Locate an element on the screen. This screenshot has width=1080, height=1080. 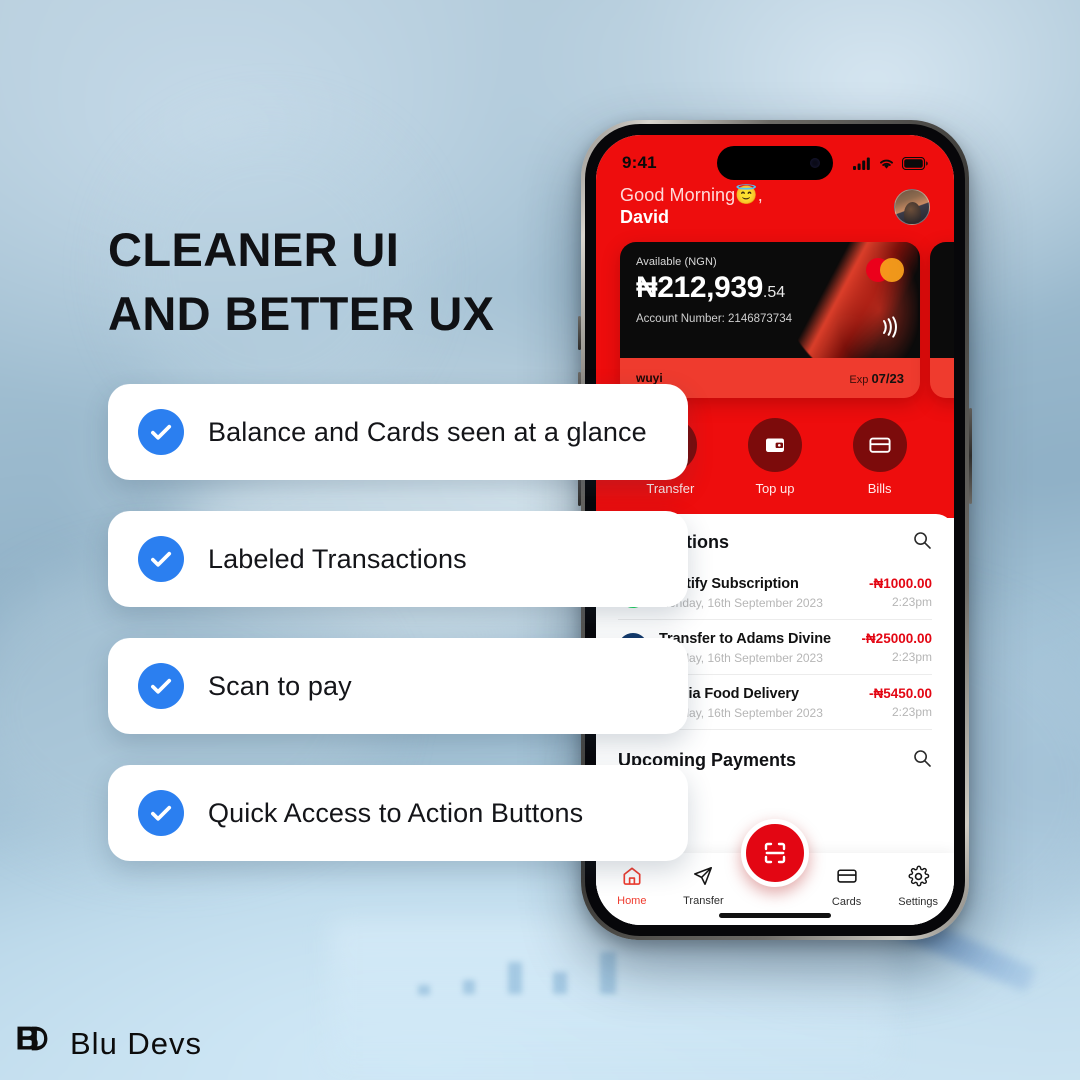
nav-label: Home is located at coordinates (632, 901).